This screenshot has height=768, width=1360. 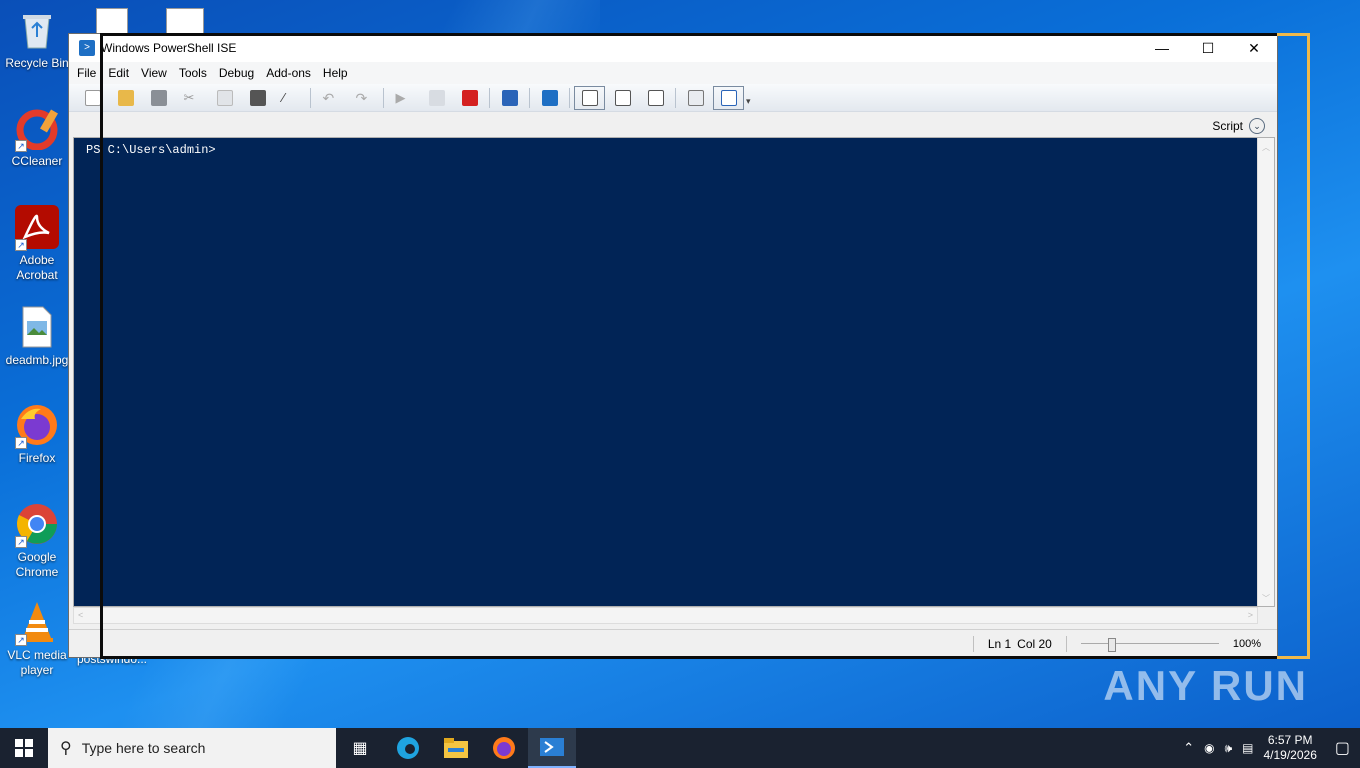 I want to click on show-command-addon-button, so click(x=695, y=98).